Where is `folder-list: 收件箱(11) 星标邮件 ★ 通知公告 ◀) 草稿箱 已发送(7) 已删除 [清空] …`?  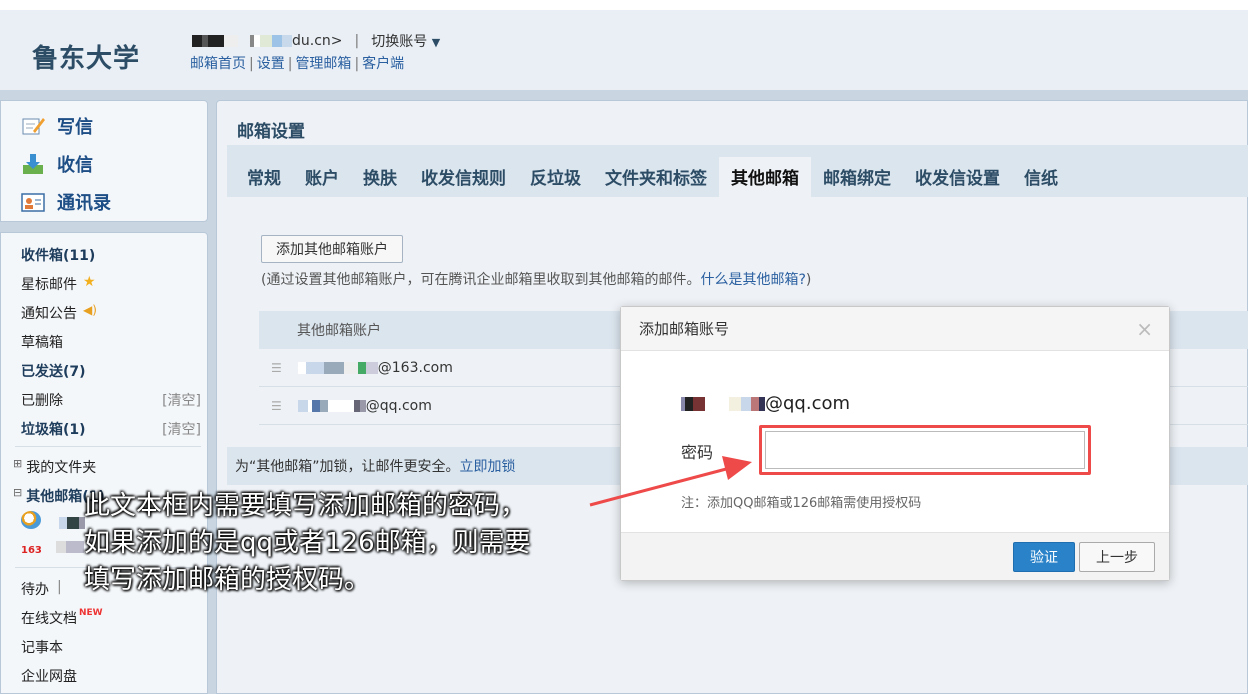
folder-list: 收件箱(11) 星标邮件 ★ 通知公告 ◀) 草稿箱 已发送(7) 已删除 [清空] … is located at coordinates (104, 463).